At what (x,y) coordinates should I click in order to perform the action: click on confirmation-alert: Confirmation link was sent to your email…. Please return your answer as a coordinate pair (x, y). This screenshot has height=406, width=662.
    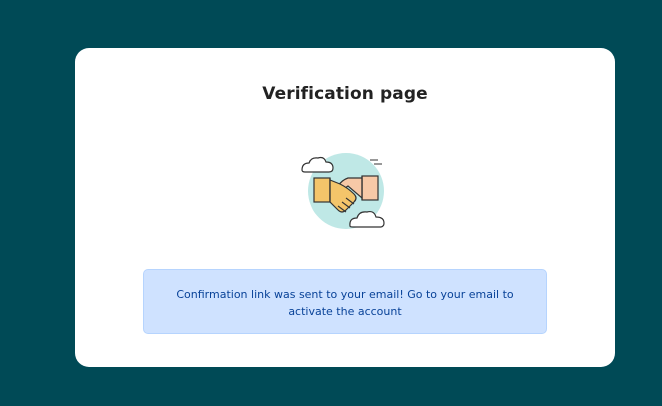
    Looking at the image, I should click on (345, 301).